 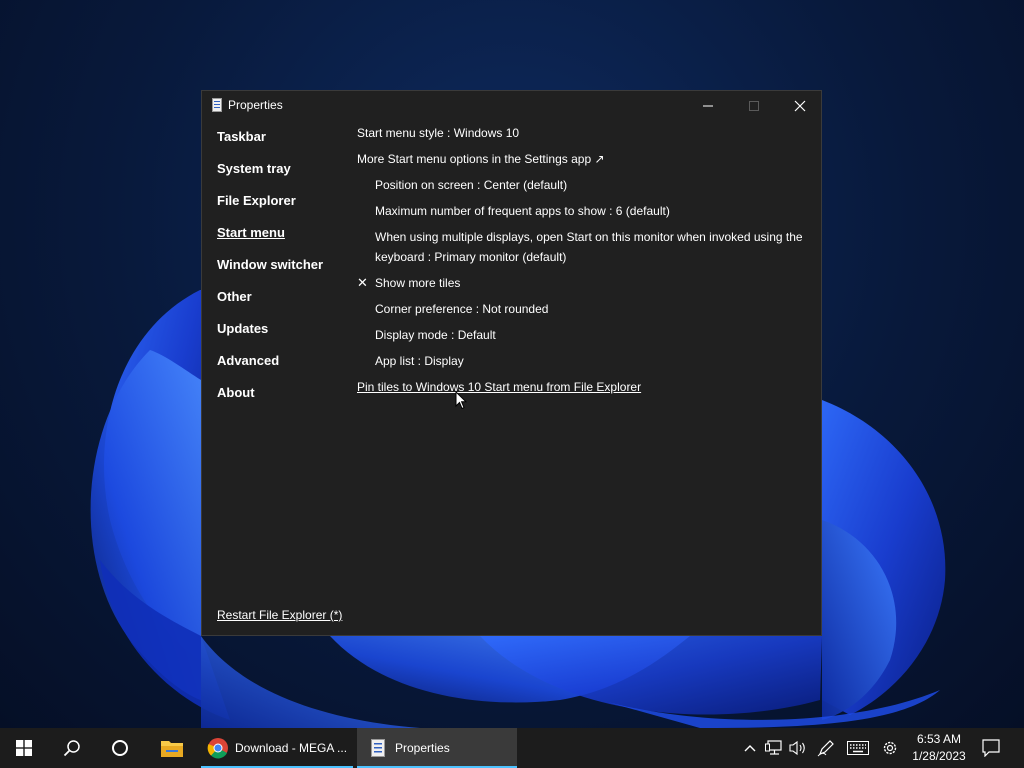 I want to click on maximize-icon, so click(x=754, y=106).